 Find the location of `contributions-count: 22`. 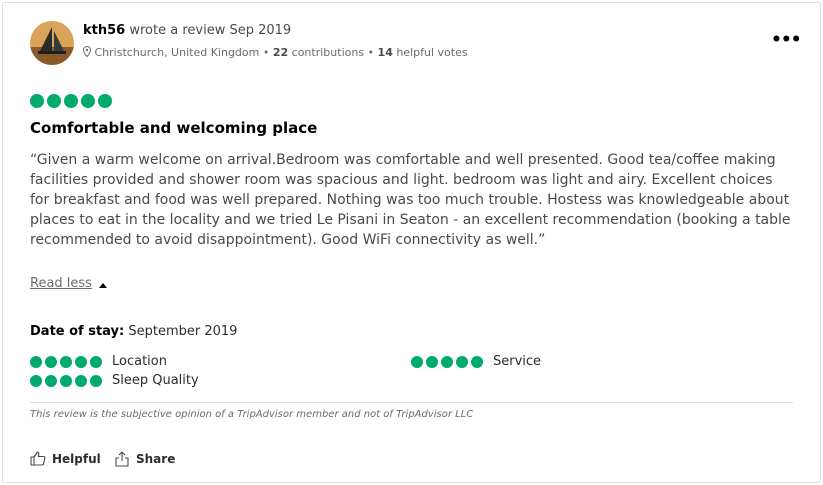

contributions-count: 22 is located at coordinates (280, 52).